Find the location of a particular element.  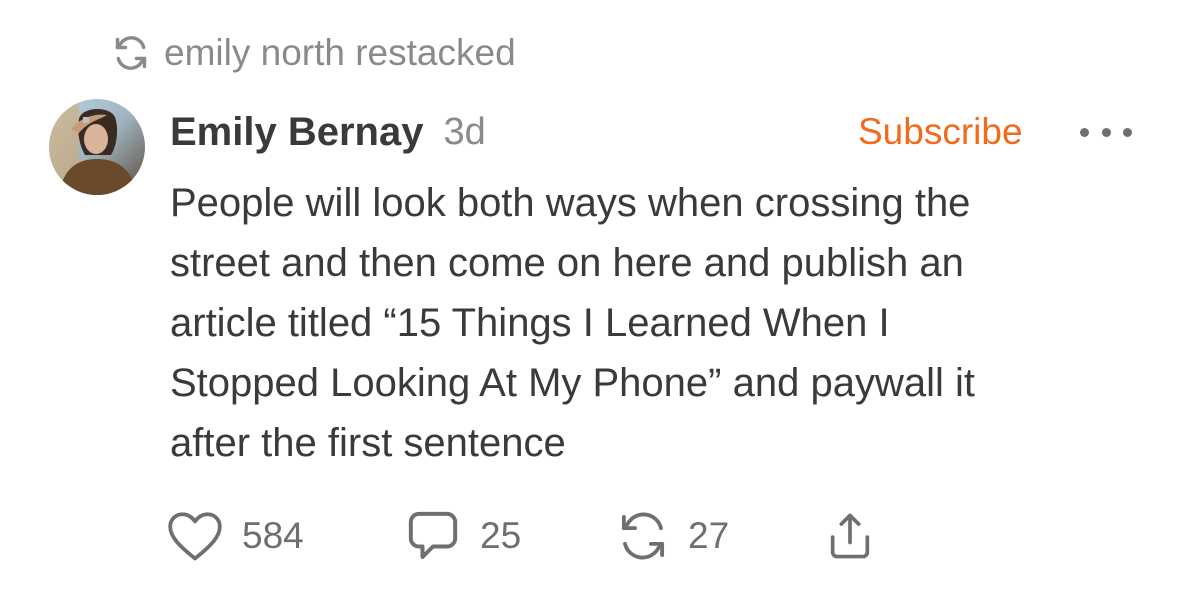

like-count: 584 is located at coordinates (273, 535).